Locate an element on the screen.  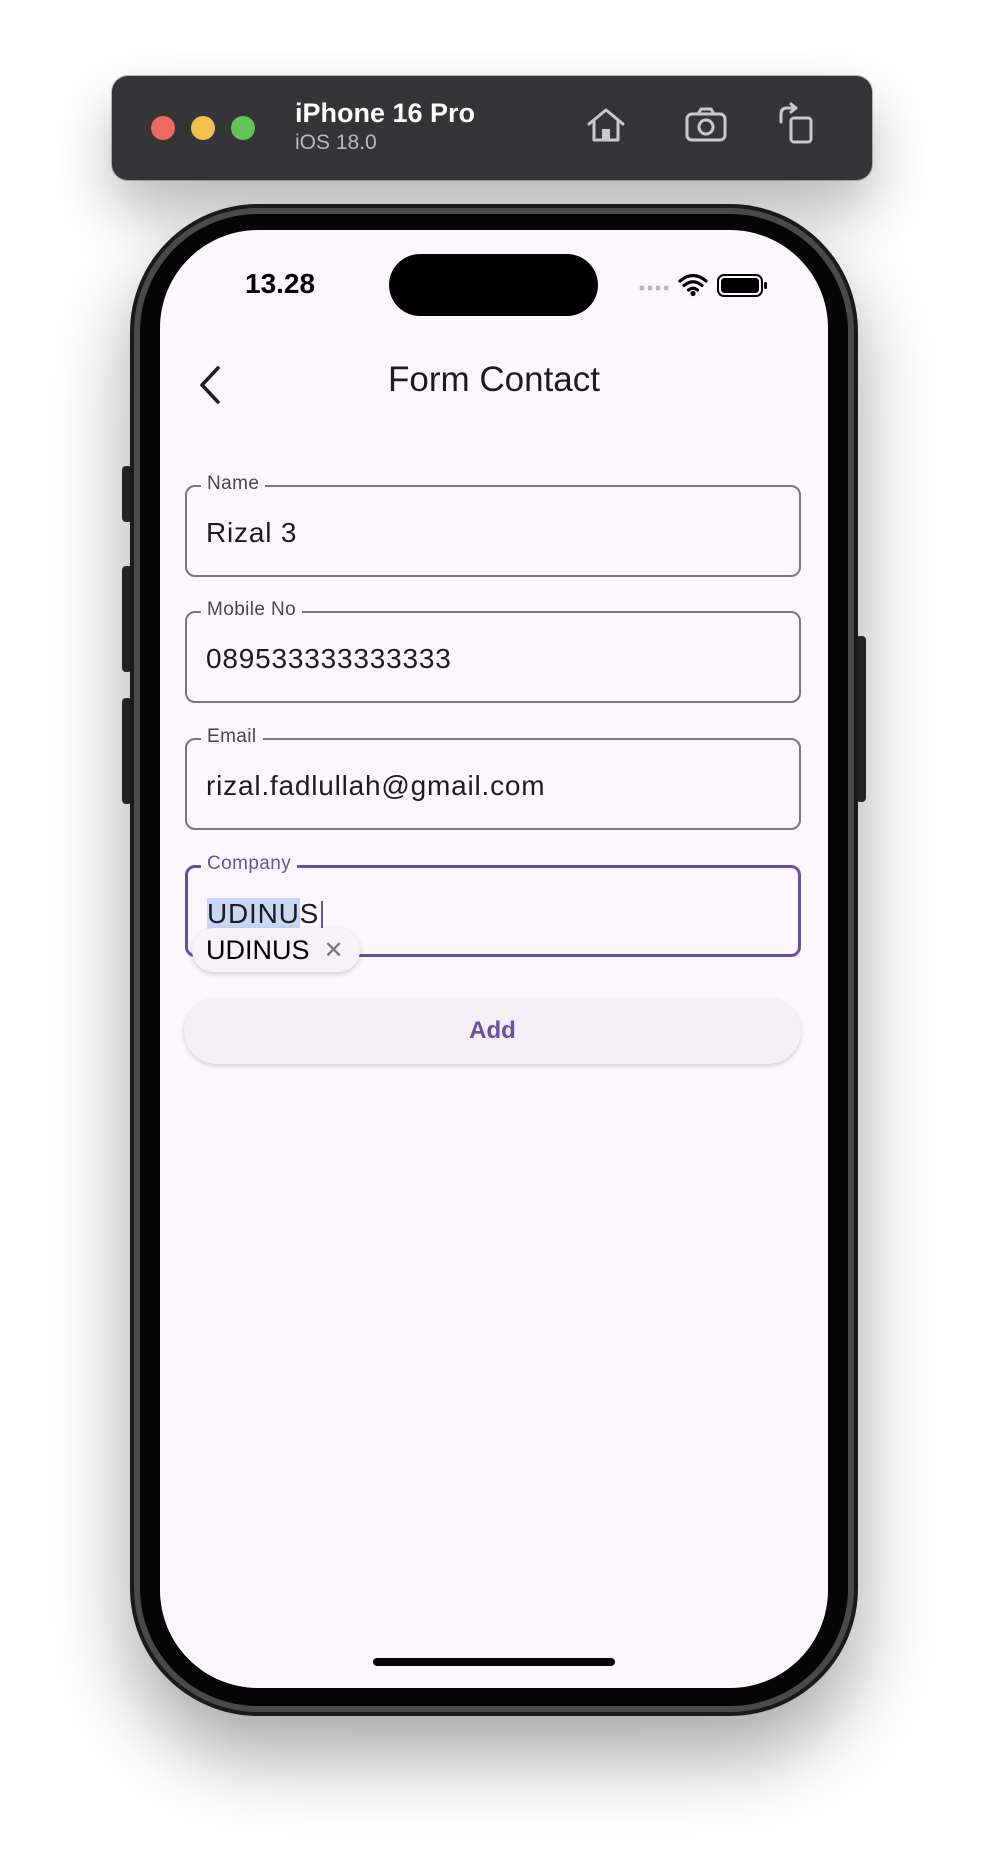
dismiss-suggestion-icon: ✕ is located at coordinates (334, 950).